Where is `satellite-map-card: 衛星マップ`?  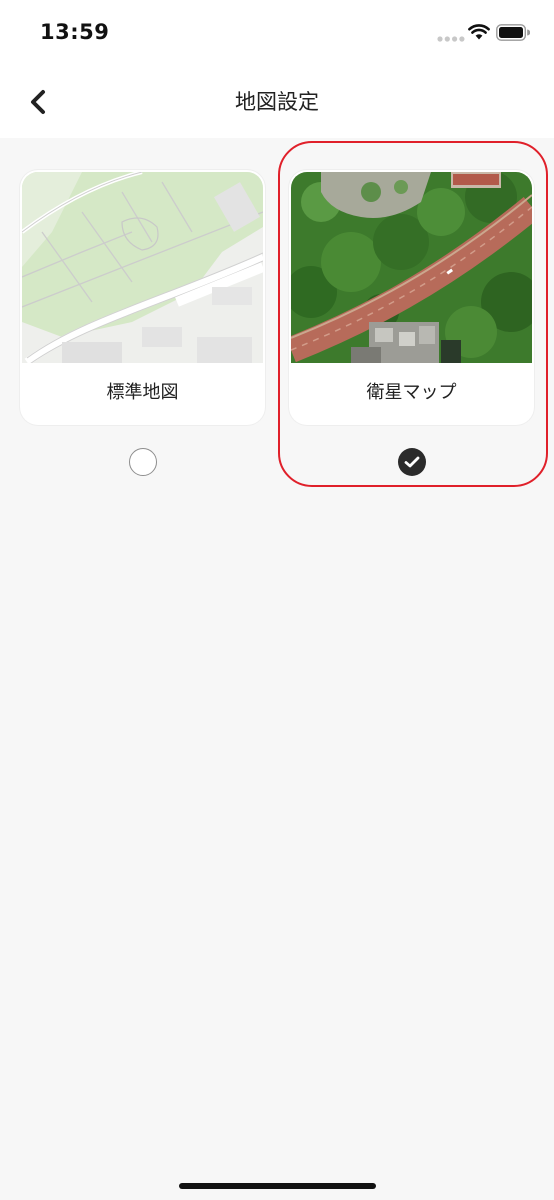
satellite-map-card: 衛星マップ is located at coordinates (411, 297).